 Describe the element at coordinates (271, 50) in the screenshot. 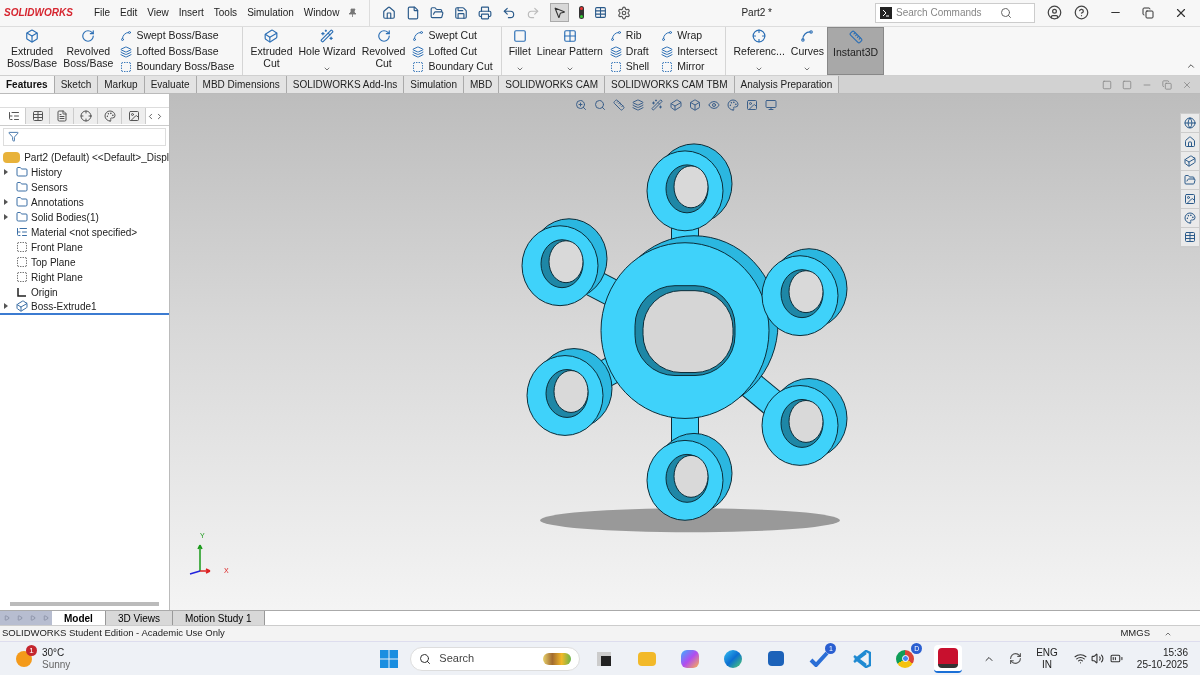

I see `ribbon-button: Extruded Cut` at that location.